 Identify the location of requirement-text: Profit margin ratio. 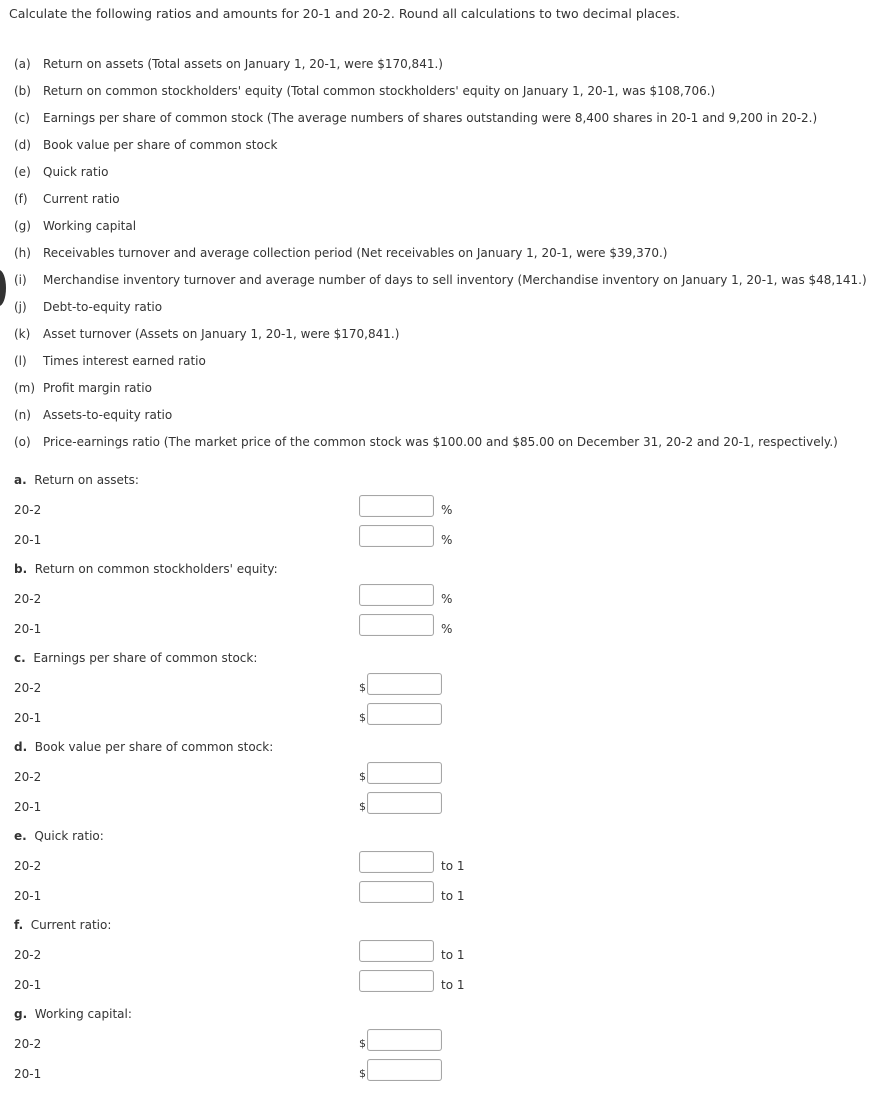
(97, 388).